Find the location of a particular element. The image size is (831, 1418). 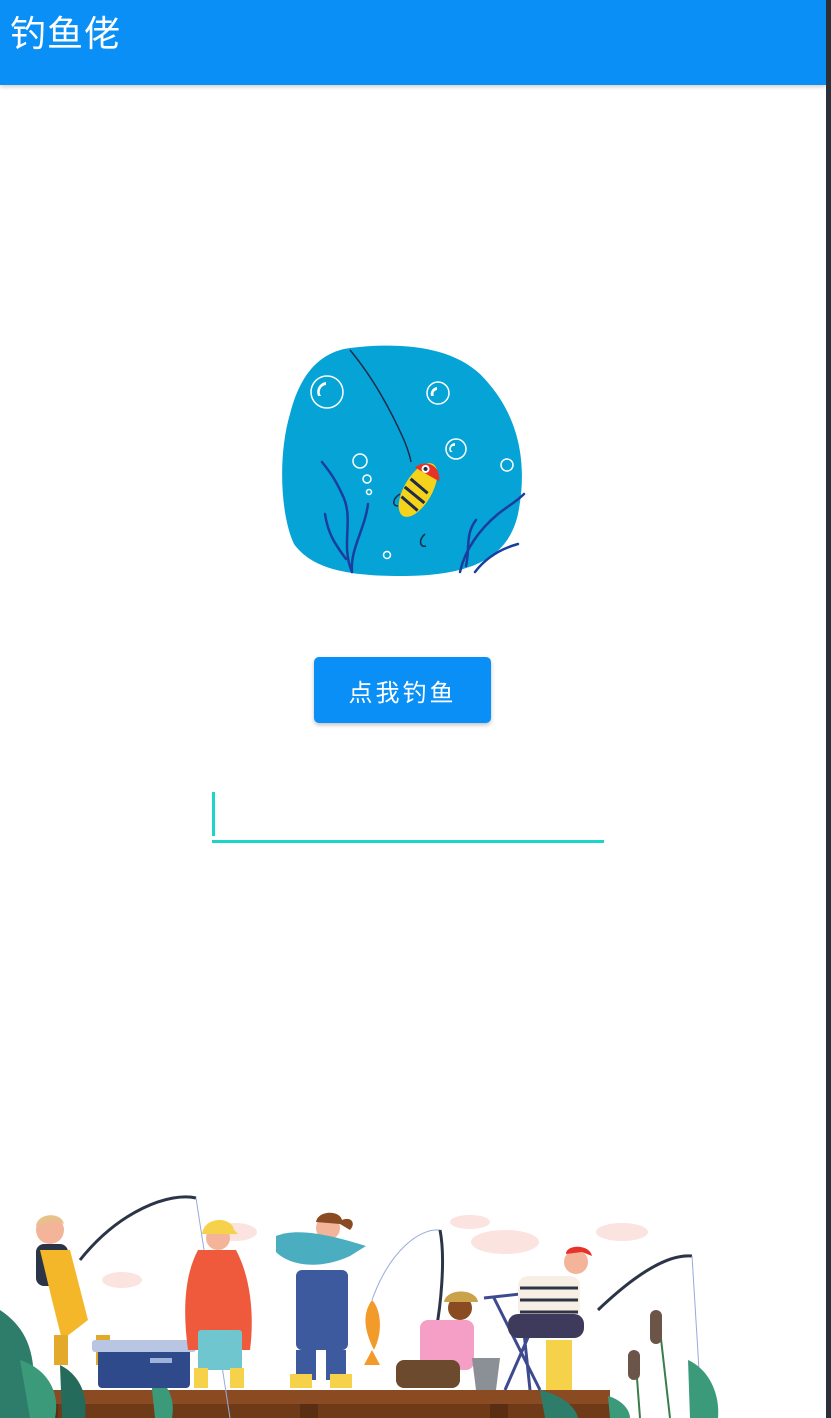

people-fishing-illustration is located at coordinates (359, 1306).